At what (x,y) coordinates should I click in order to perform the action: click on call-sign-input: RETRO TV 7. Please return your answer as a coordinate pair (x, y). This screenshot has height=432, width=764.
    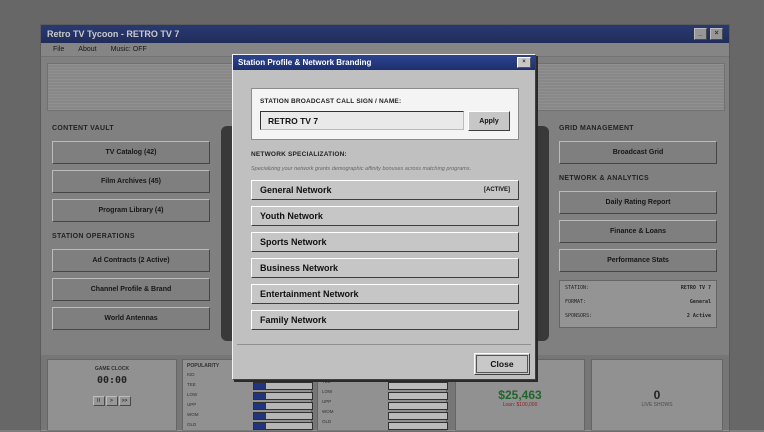
    Looking at the image, I should click on (362, 120).